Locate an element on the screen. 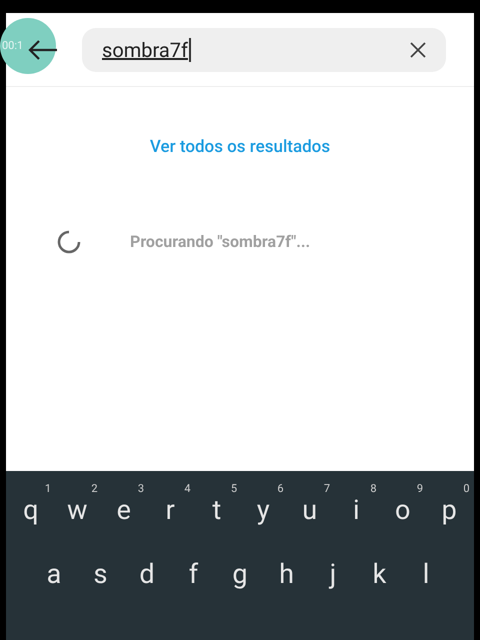 This screenshot has height=640, width=480. keyboard-key: g is located at coordinates (240, 574).